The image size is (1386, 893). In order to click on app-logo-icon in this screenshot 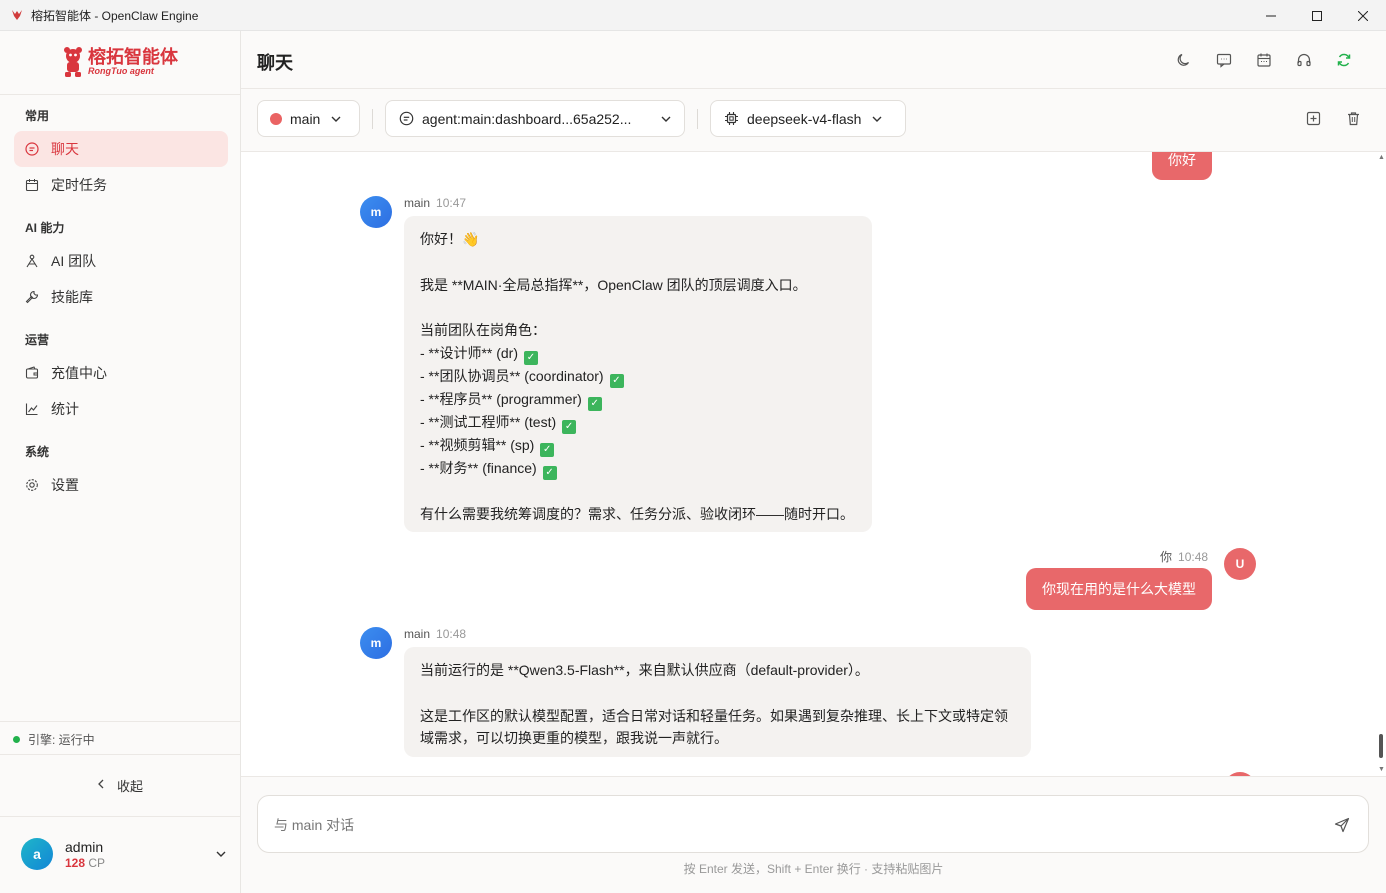, I will do `click(17, 15)`.